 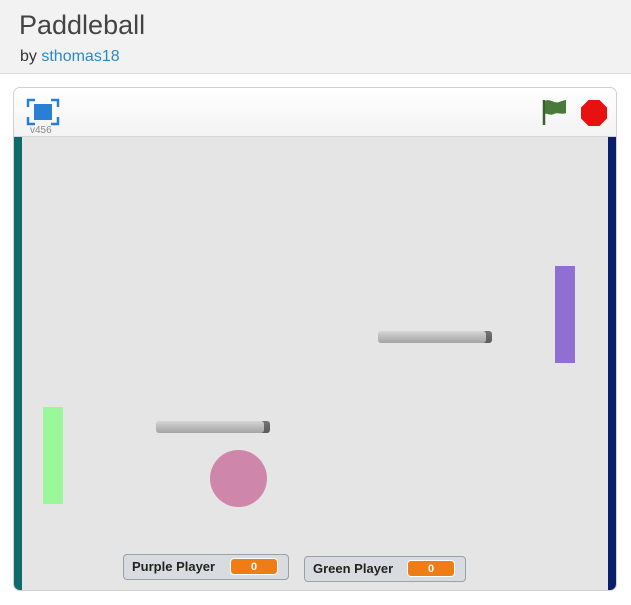 I want to click on project-byline: by sthomas18, so click(x=70, y=57).